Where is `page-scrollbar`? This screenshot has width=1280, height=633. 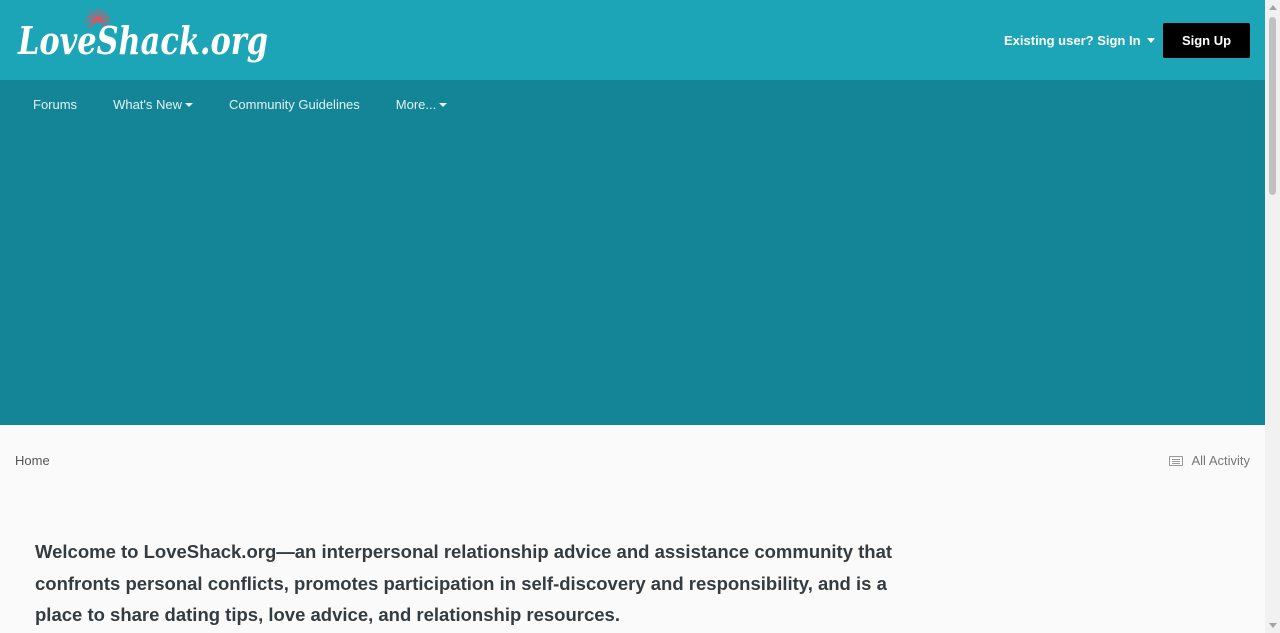
page-scrollbar is located at coordinates (1272, 316).